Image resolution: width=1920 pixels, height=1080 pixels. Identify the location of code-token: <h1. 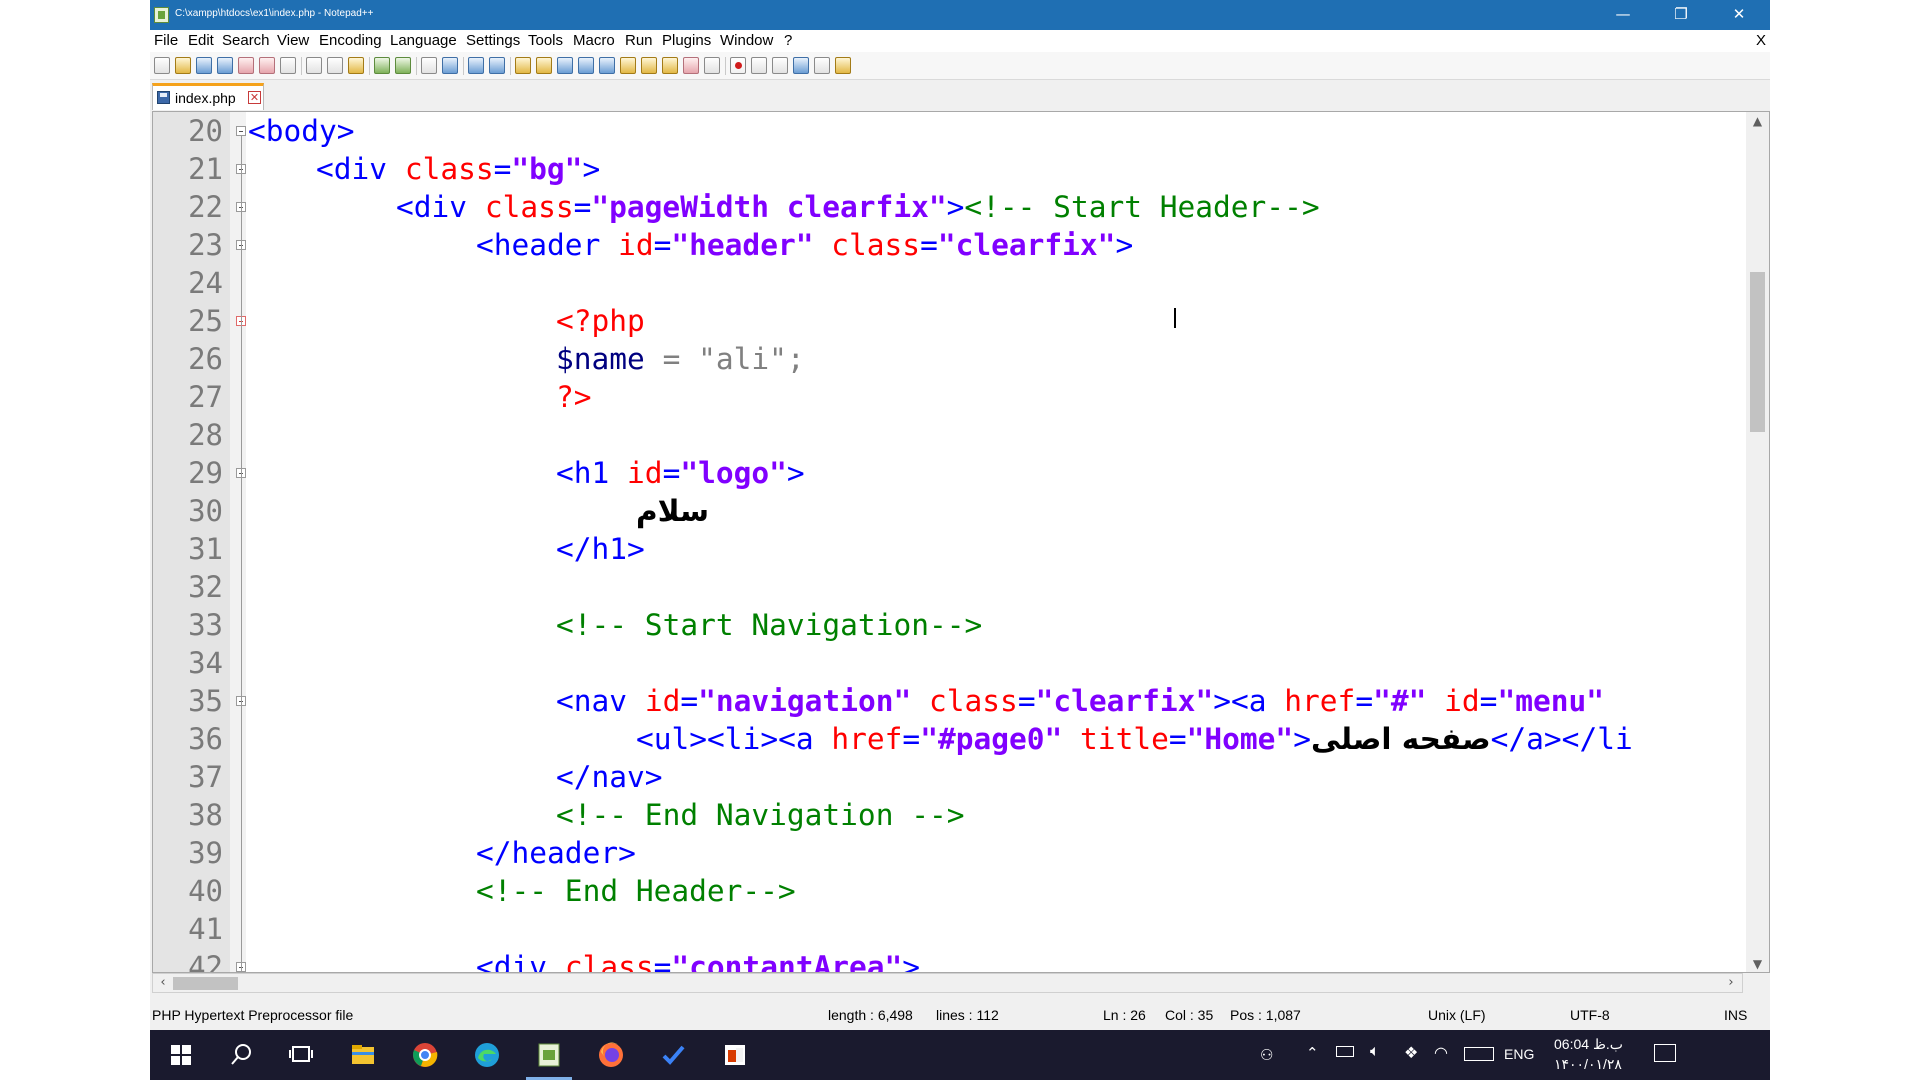
(592, 473).